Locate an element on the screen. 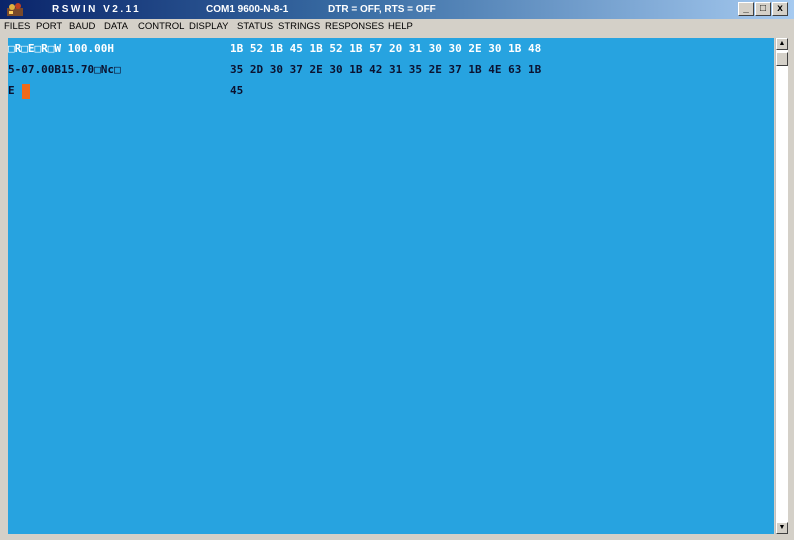 The width and height of the screenshot is (794, 540). menu-data: DATA is located at coordinates (116, 27).